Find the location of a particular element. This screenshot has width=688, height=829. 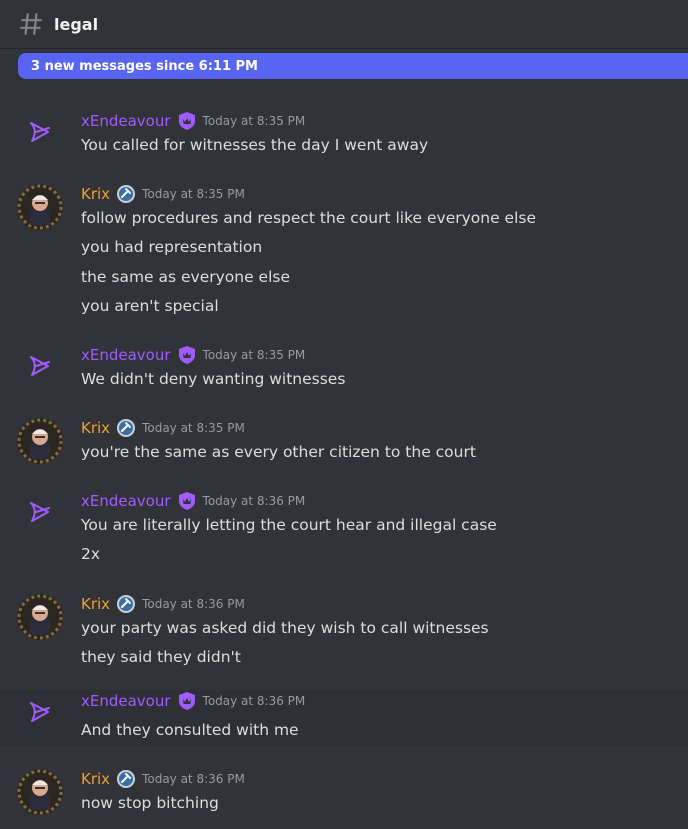

new-messages-label: 3 new messages since 6:11 PM is located at coordinates (144, 66).